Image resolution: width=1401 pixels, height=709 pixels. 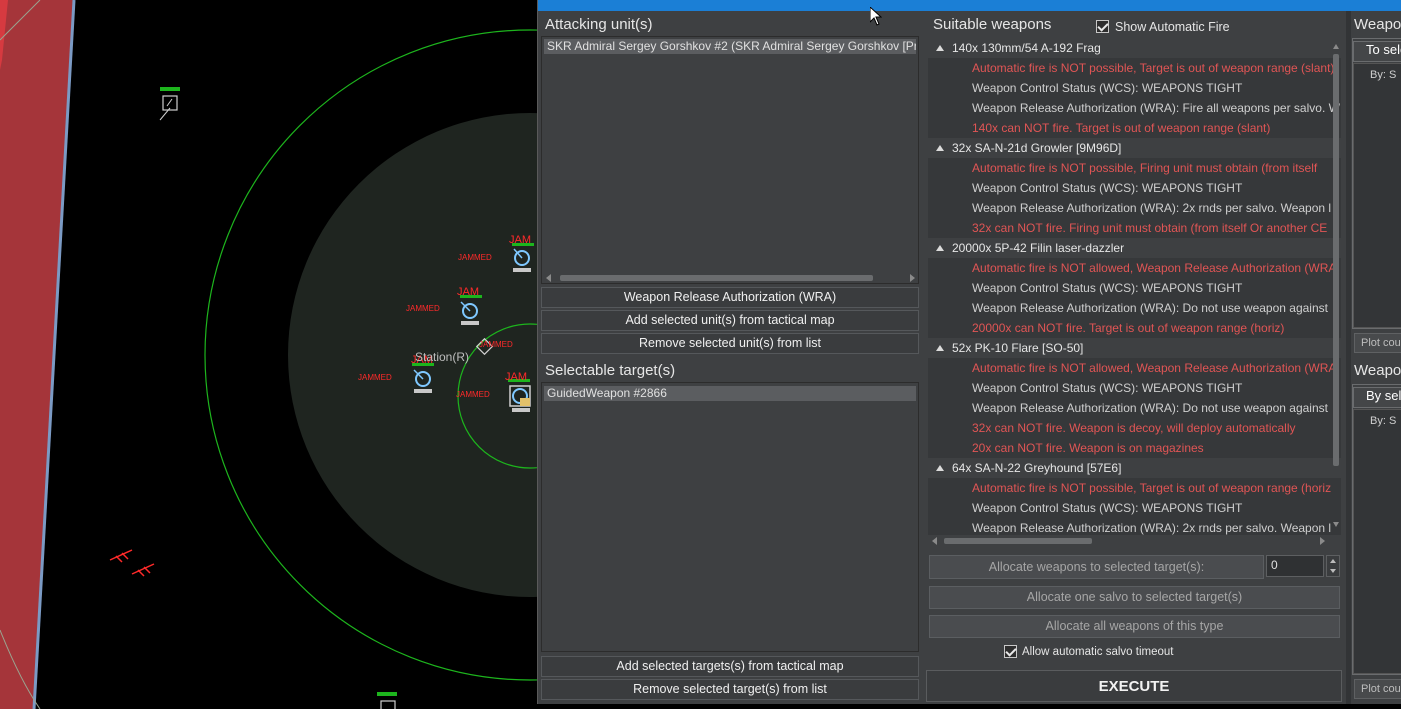 What do you see at coordinates (1026, 248) in the screenshot?
I see `weapon-group-row: 20000x 5P-42 Filin laser-dazzler` at bounding box center [1026, 248].